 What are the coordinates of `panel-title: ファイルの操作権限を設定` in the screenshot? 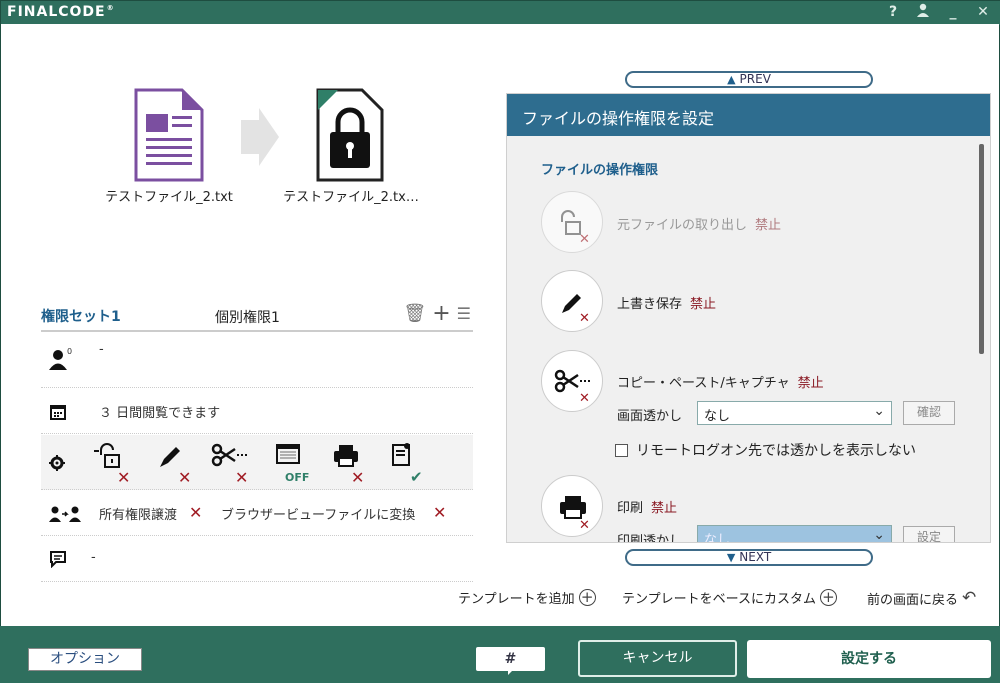 It's located at (748, 115).